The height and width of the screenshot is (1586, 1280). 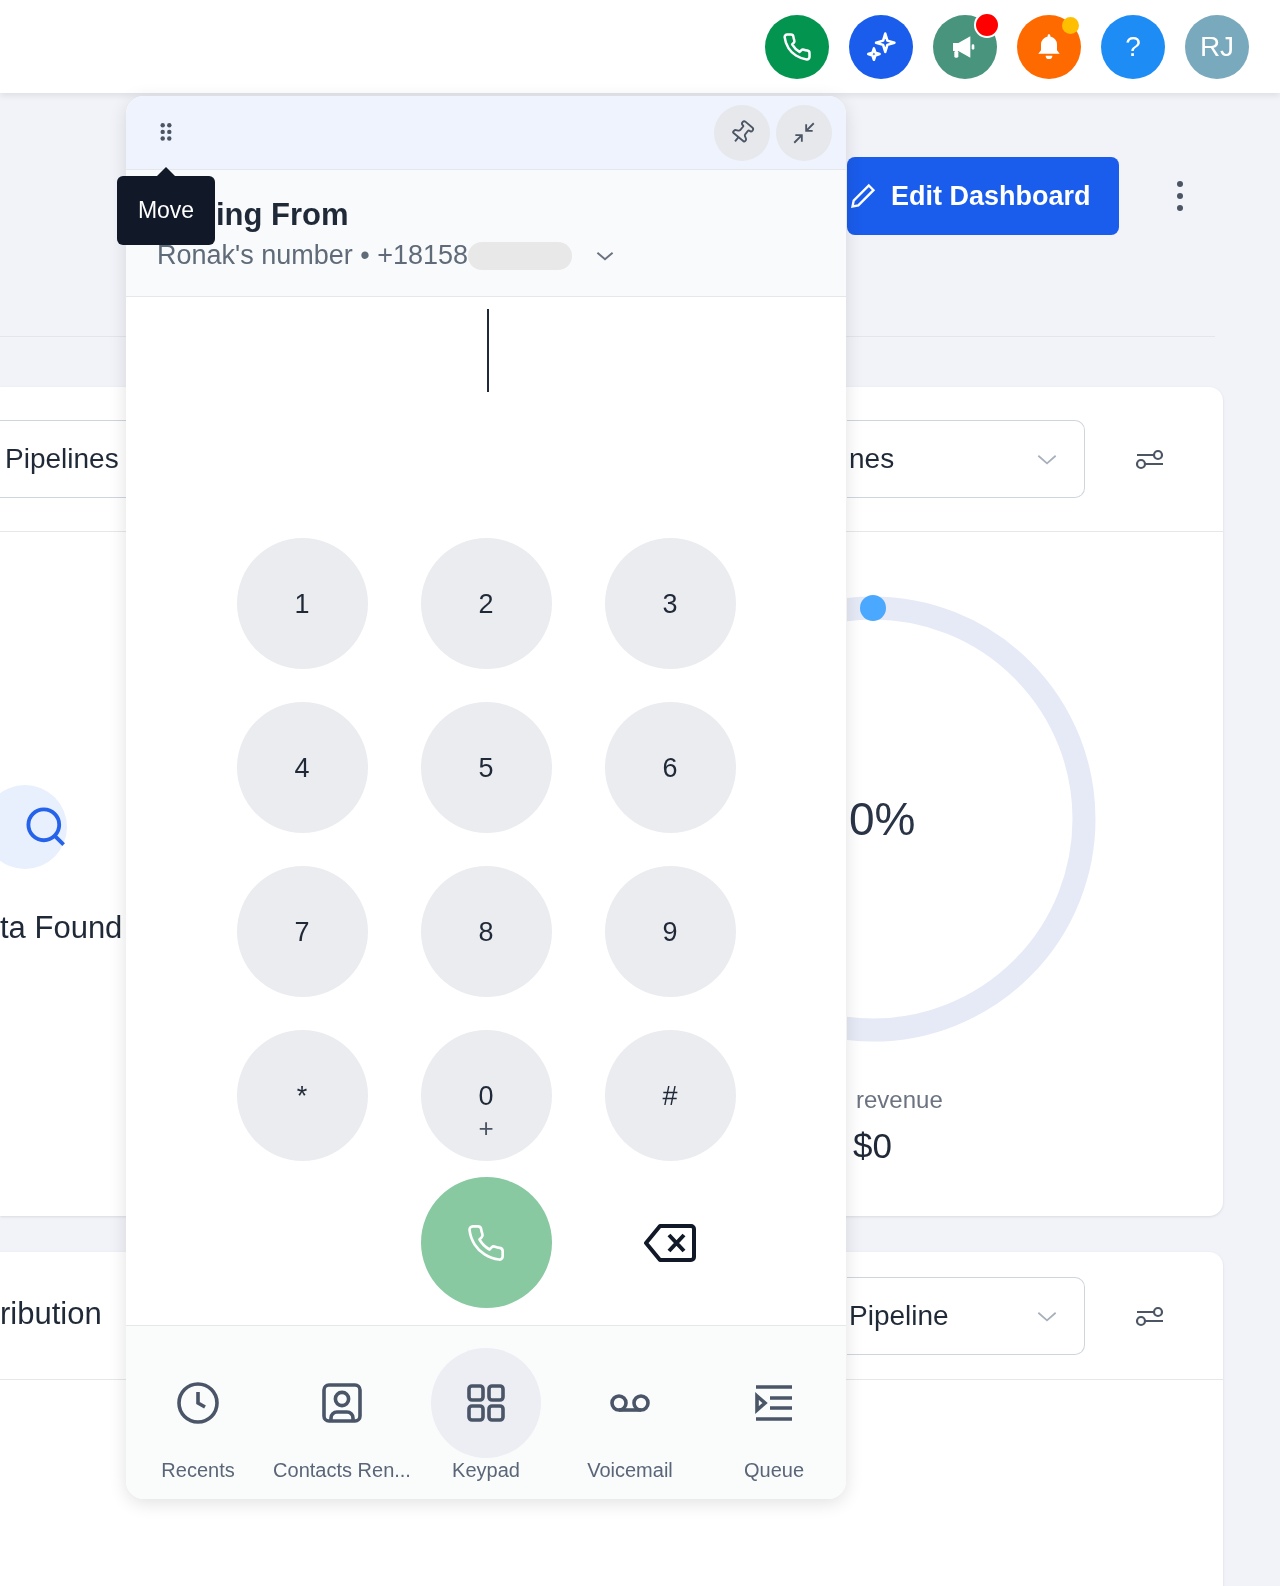 What do you see at coordinates (486, 603) in the screenshot?
I see `keypad-key: 2` at bounding box center [486, 603].